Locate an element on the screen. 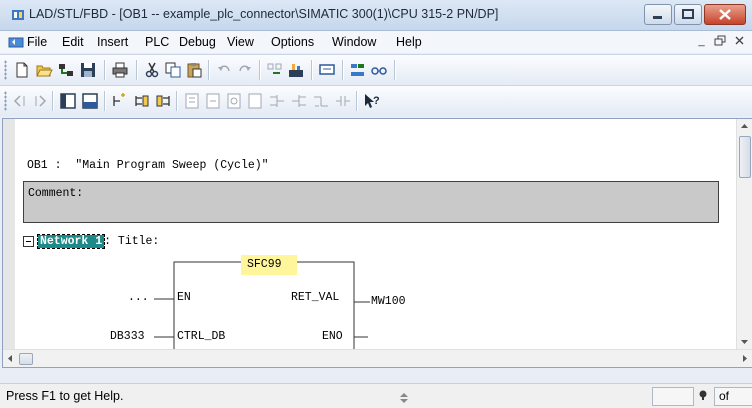 The width and height of the screenshot is (752, 408). status-bar: Press F1 to get Help. of is located at coordinates (376, 395).